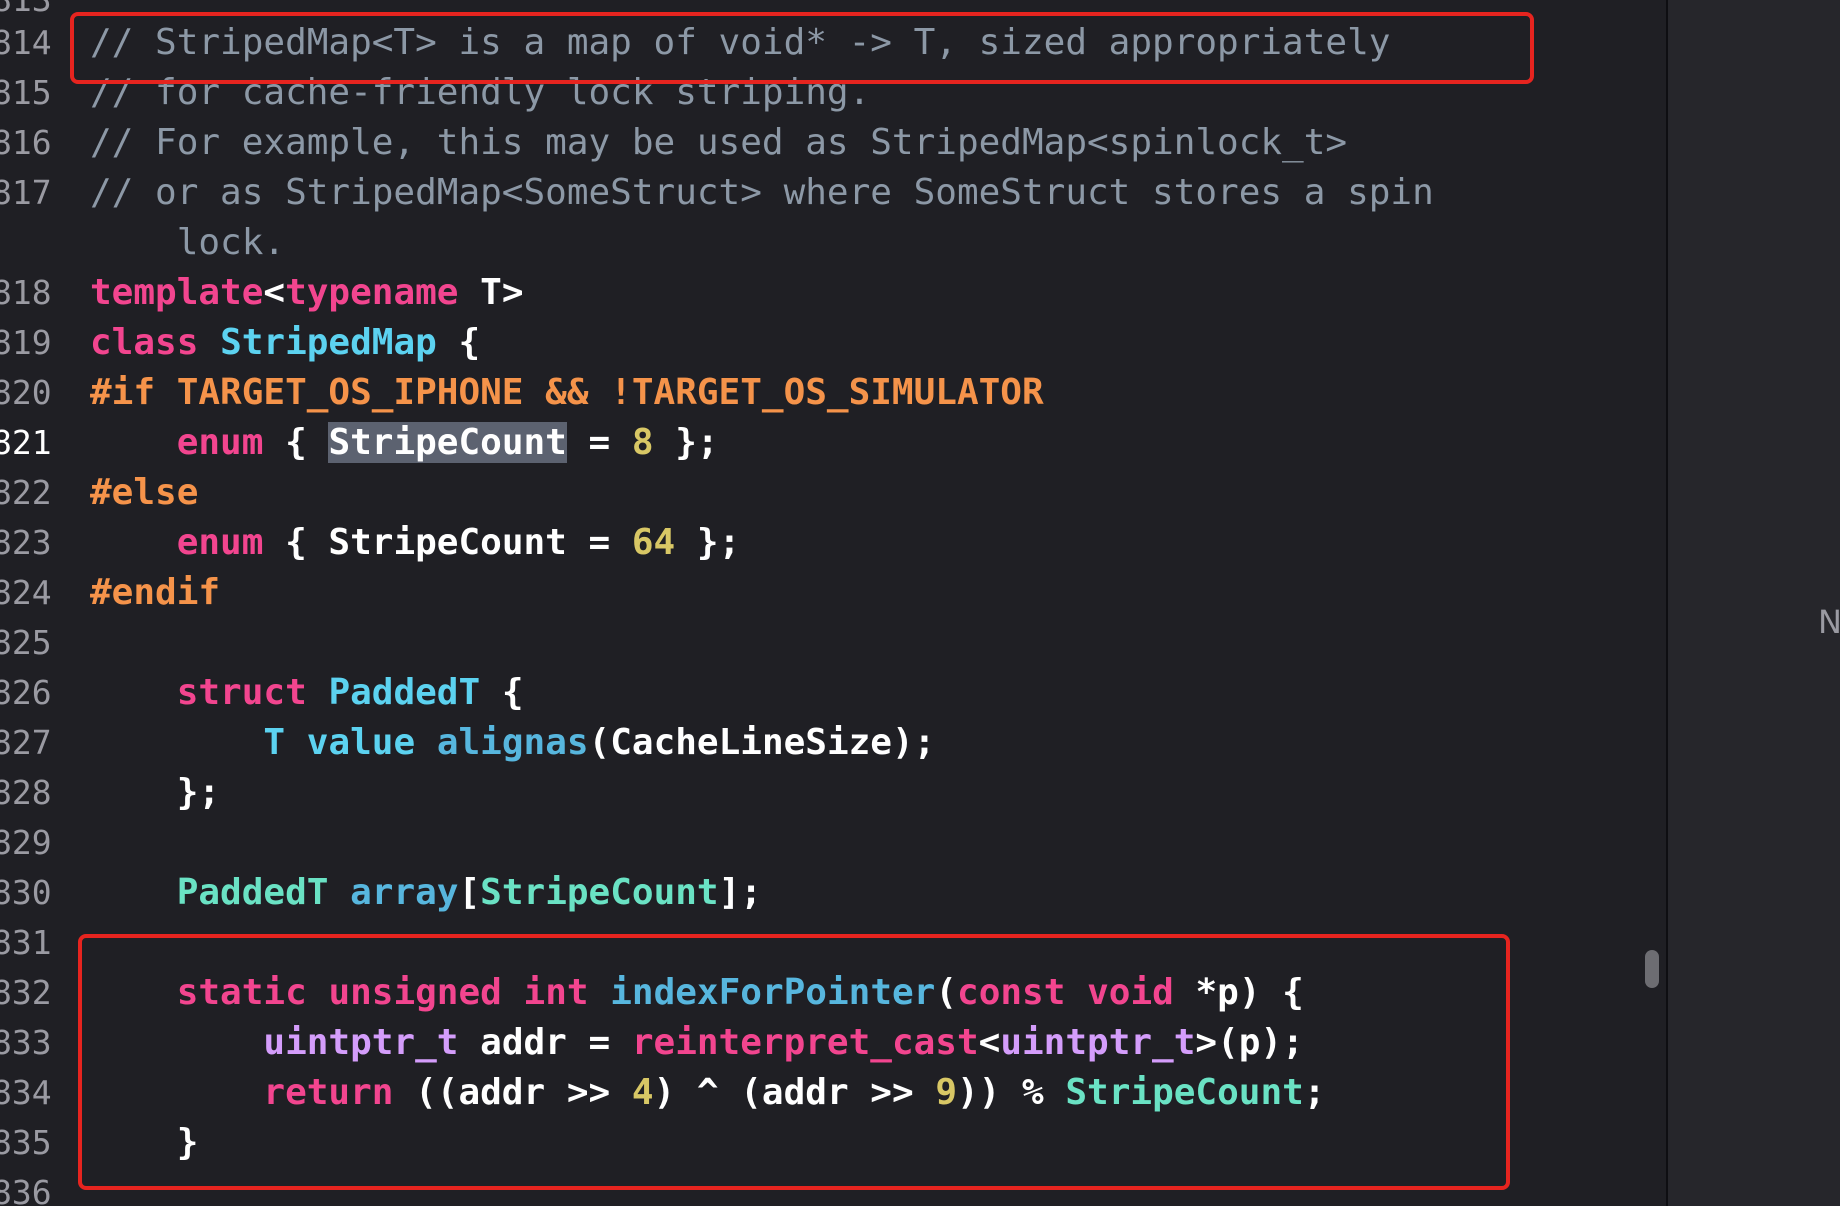 The width and height of the screenshot is (1840, 1206). I want to click on code-text: #endif, so click(155, 593).